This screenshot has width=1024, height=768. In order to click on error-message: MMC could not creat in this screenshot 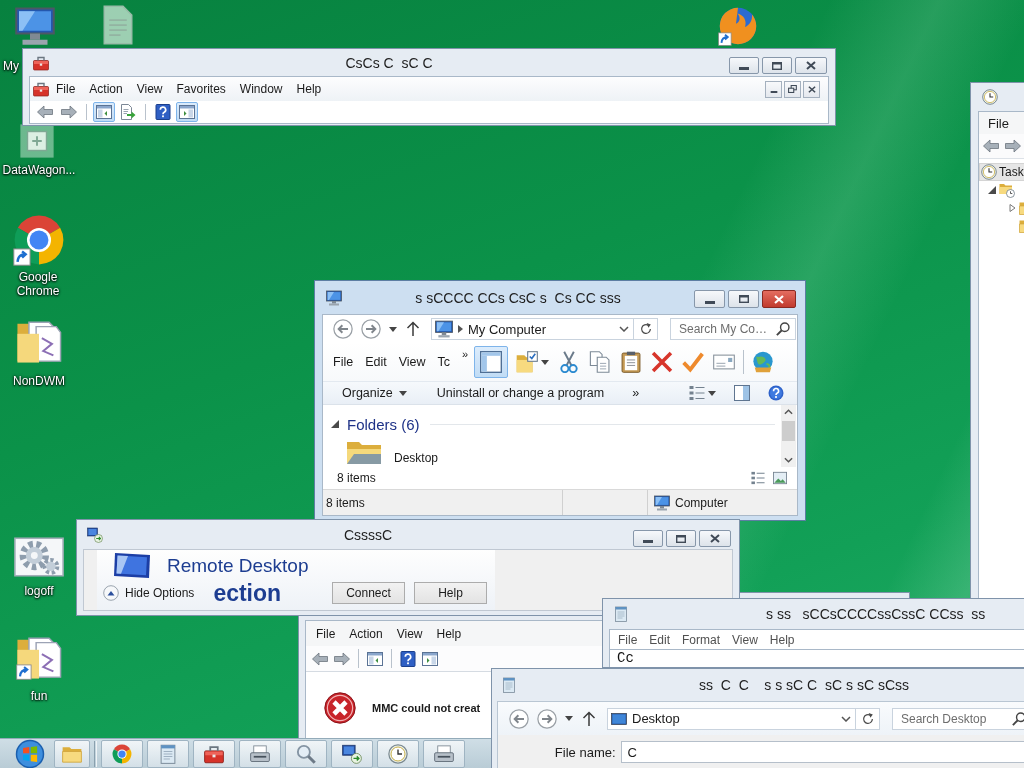, I will do `click(426, 708)`.